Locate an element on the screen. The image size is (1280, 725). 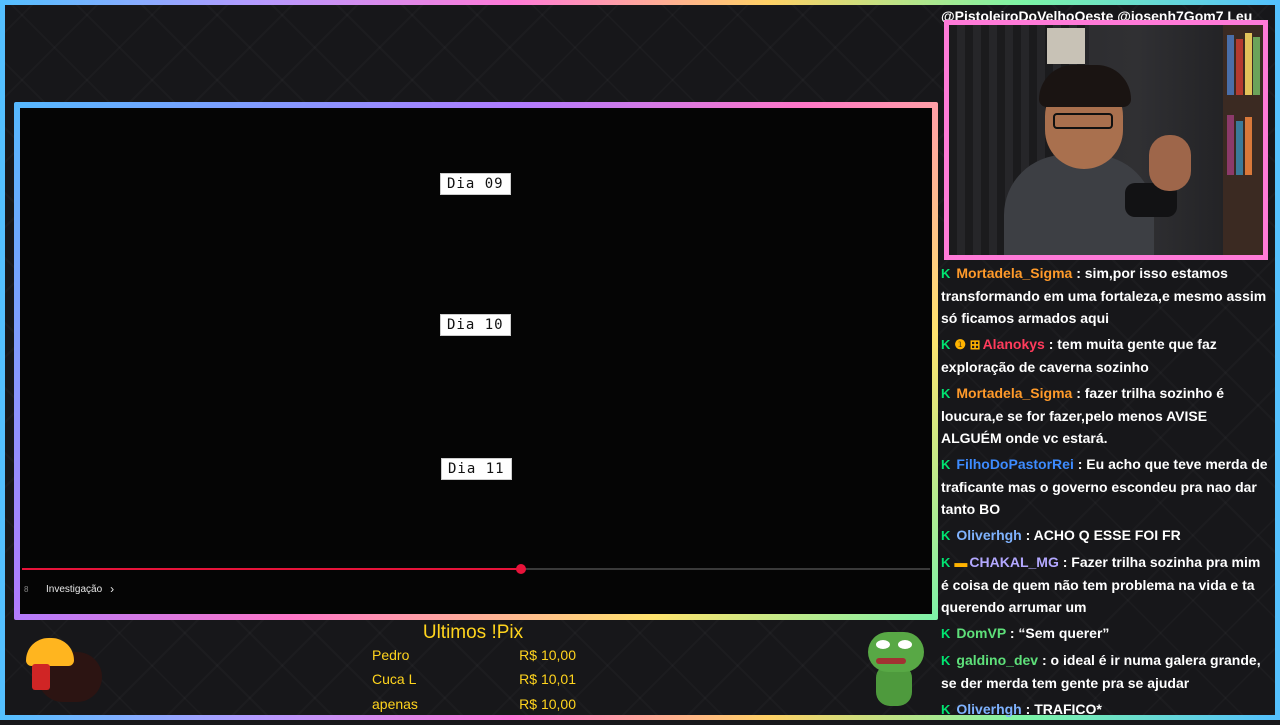
chat-text: : ACHO Q ESSE FOI FR is located at coordinates (1103, 535).